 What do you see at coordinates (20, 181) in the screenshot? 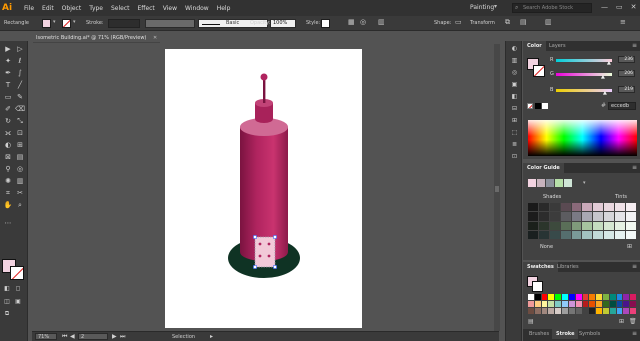
I see `graph-tool-icon: ▥` at bounding box center [20, 181].